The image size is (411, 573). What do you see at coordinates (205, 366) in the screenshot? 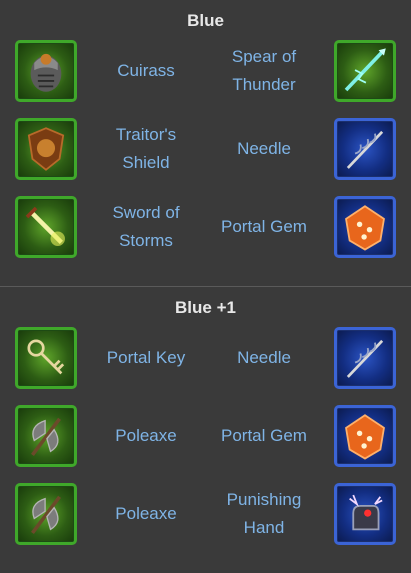
I see `recipe-row: Portal Key Needle` at bounding box center [205, 366].